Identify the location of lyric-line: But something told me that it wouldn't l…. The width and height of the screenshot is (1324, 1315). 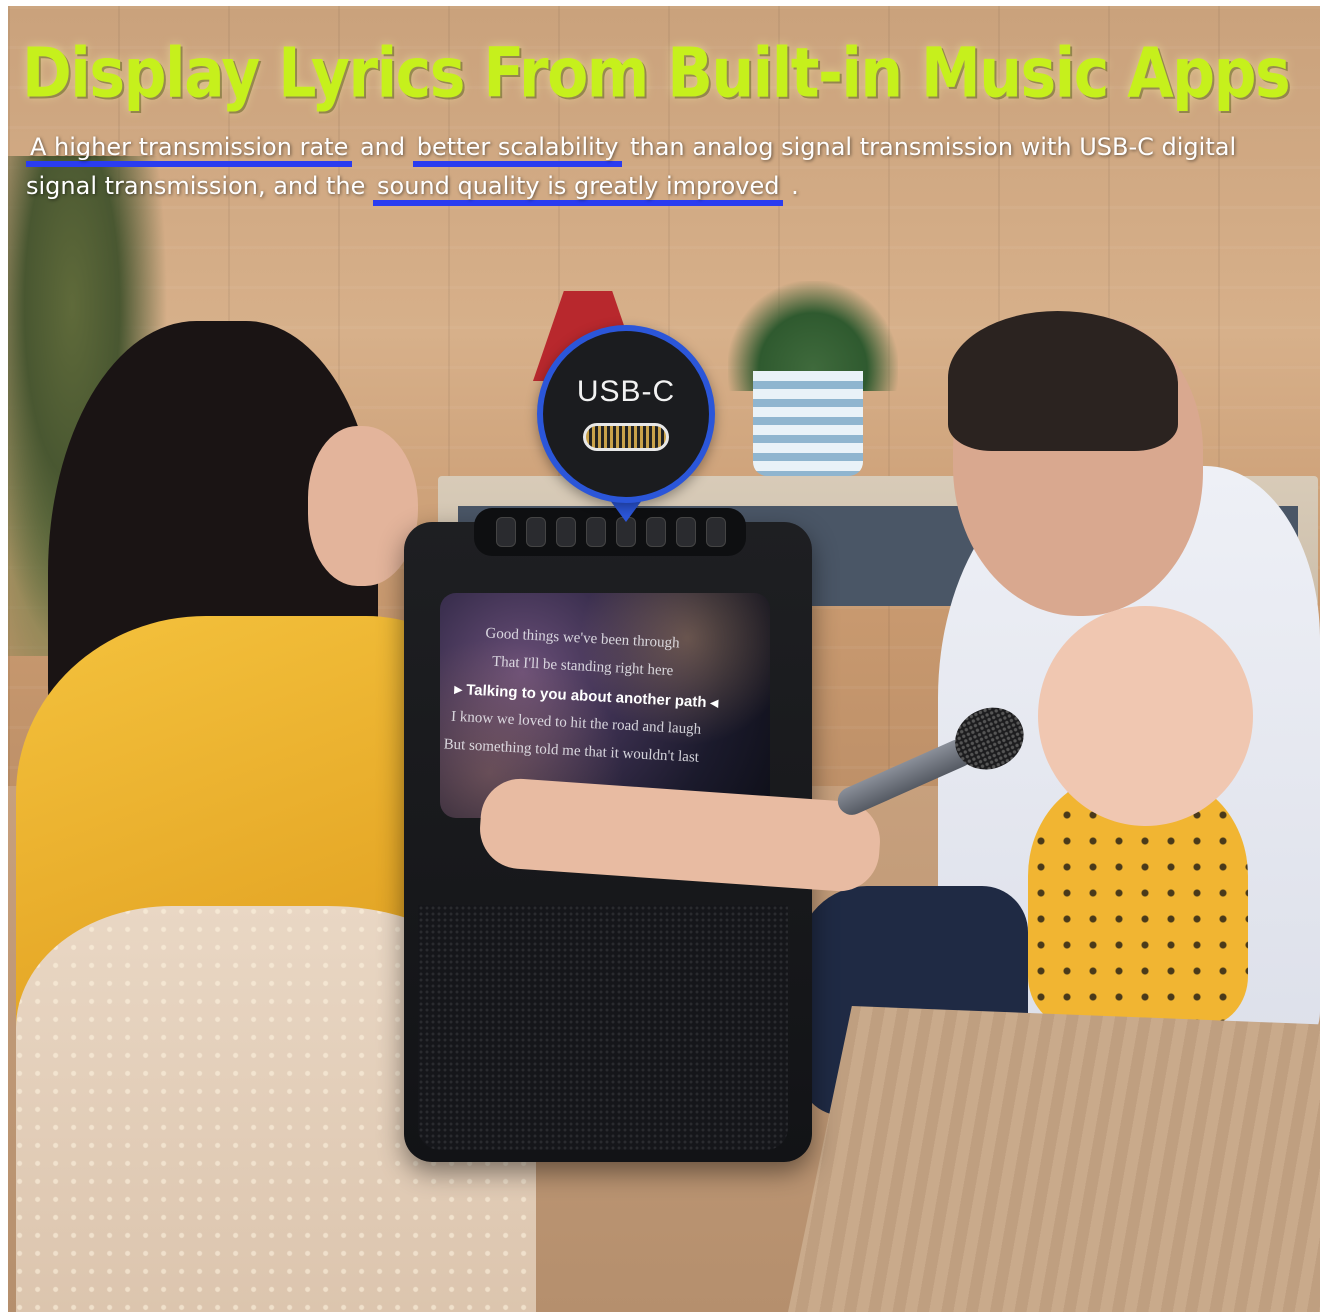
(571, 751).